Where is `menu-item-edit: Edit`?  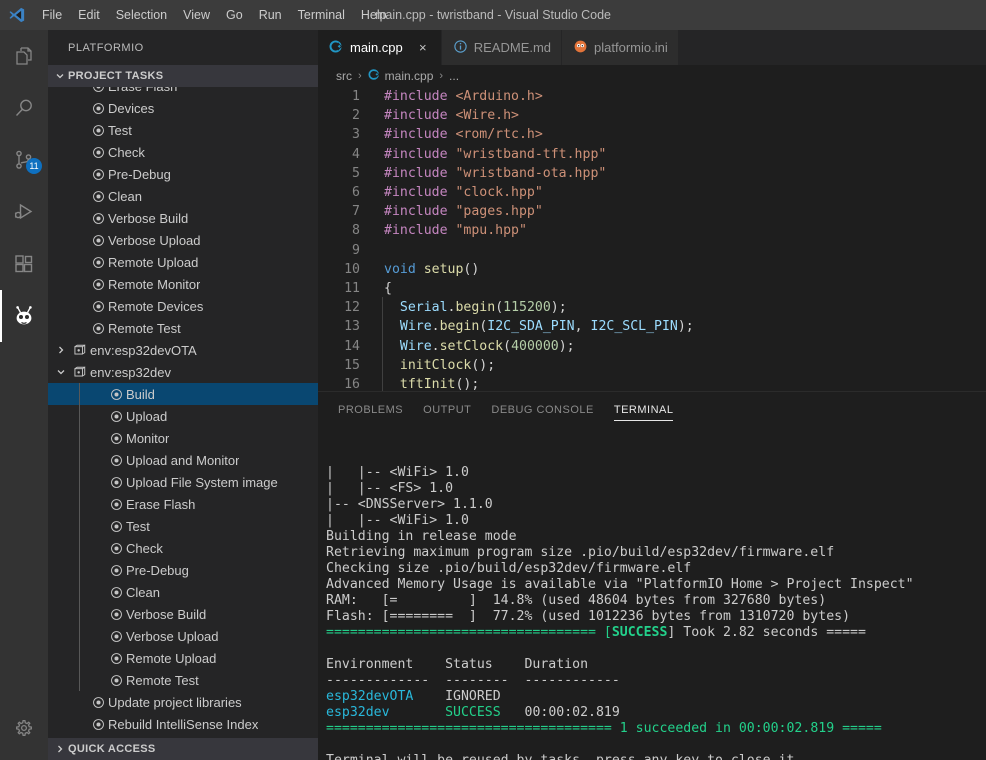 menu-item-edit: Edit is located at coordinates (89, 15).